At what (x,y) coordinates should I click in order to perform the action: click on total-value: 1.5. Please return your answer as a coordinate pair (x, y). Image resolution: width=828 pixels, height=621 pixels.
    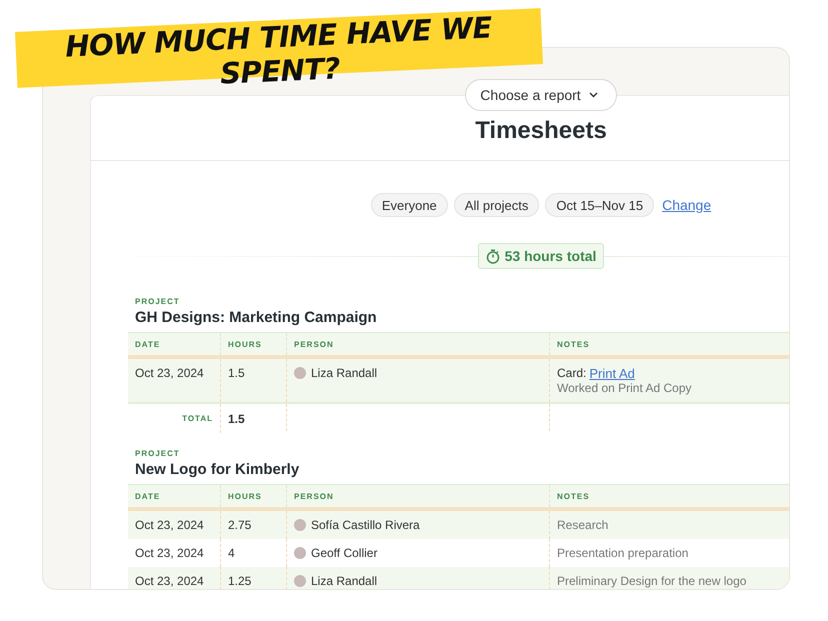
    Looking at the image, I should click on (254, 417).